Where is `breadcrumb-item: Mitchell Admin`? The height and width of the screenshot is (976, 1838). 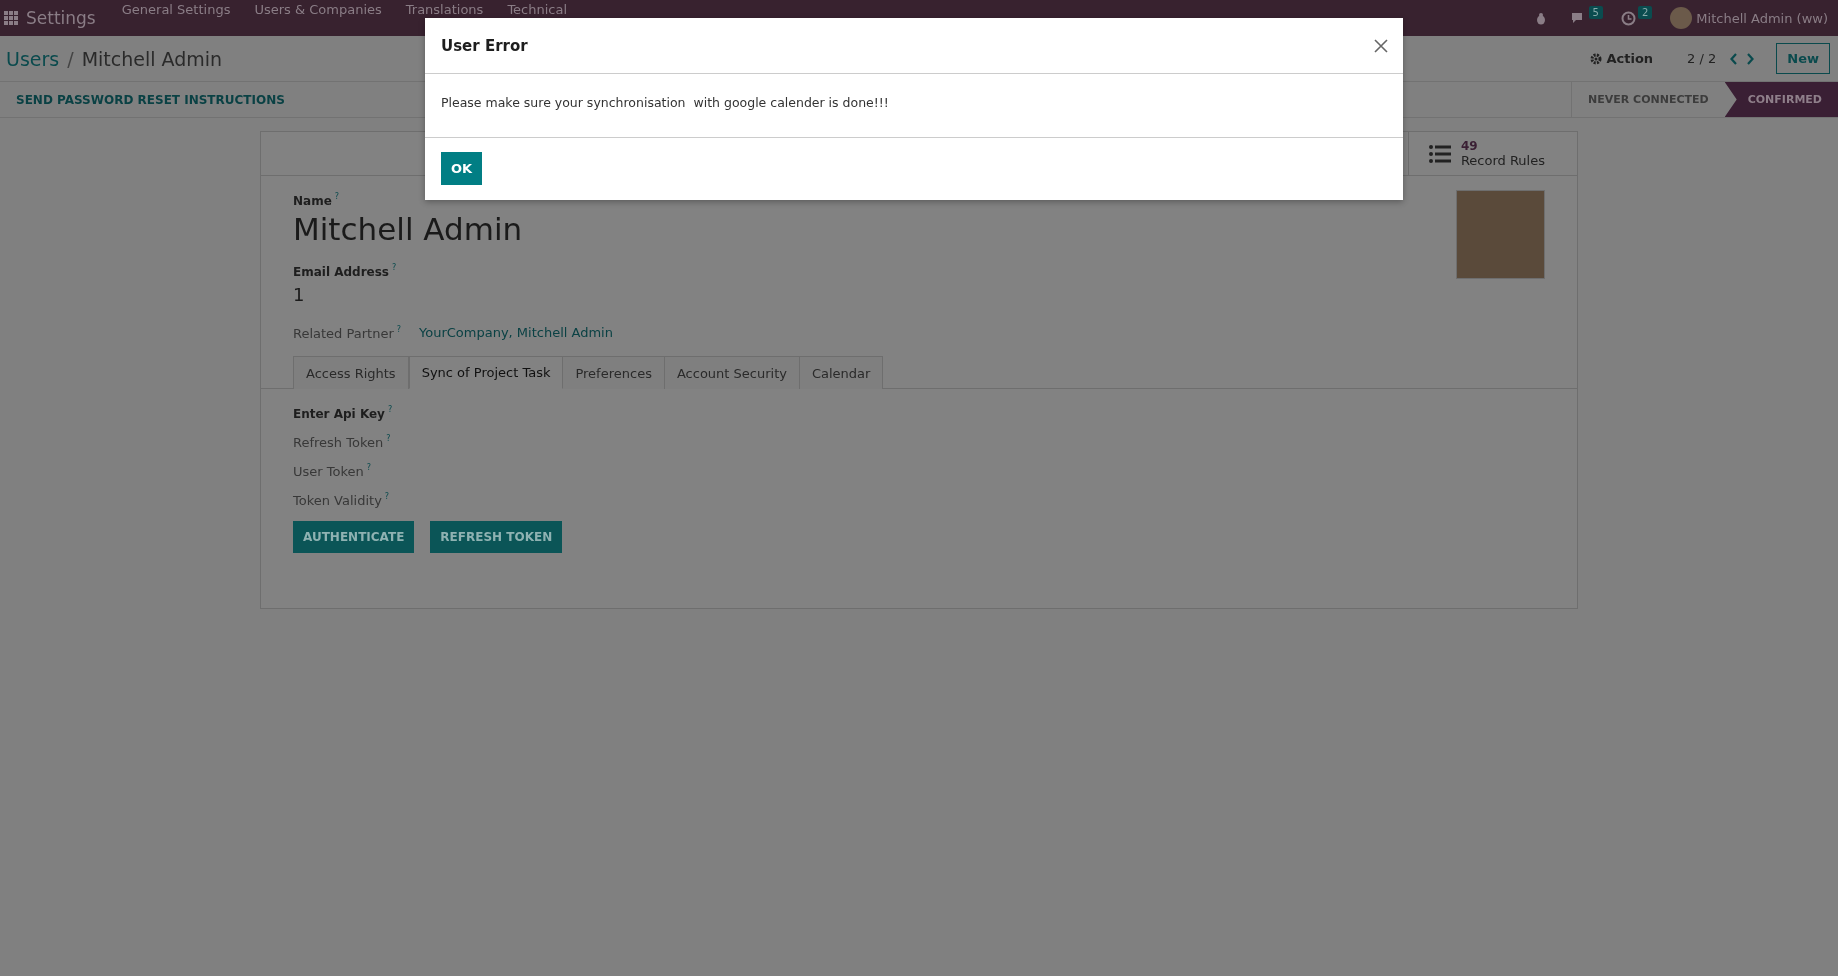 breadcrumb-item: Mitchell Admin is located at coordinates (152, 58).